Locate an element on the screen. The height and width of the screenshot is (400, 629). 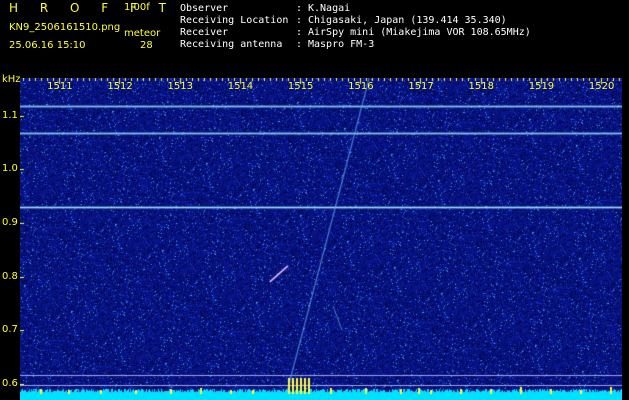
count-label: 28 is located at coordinates (146, 45).